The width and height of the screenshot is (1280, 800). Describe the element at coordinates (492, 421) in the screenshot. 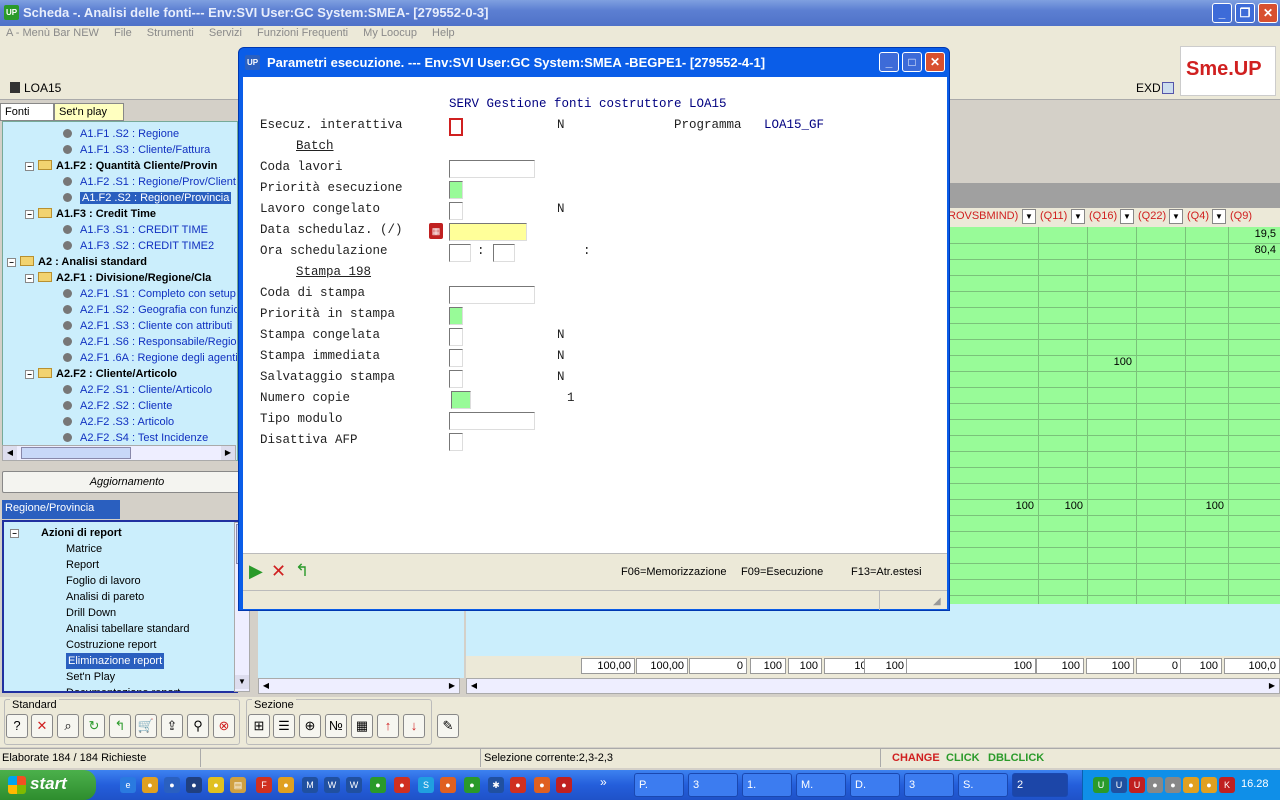

I see `tipo-modulo-field` at that location.